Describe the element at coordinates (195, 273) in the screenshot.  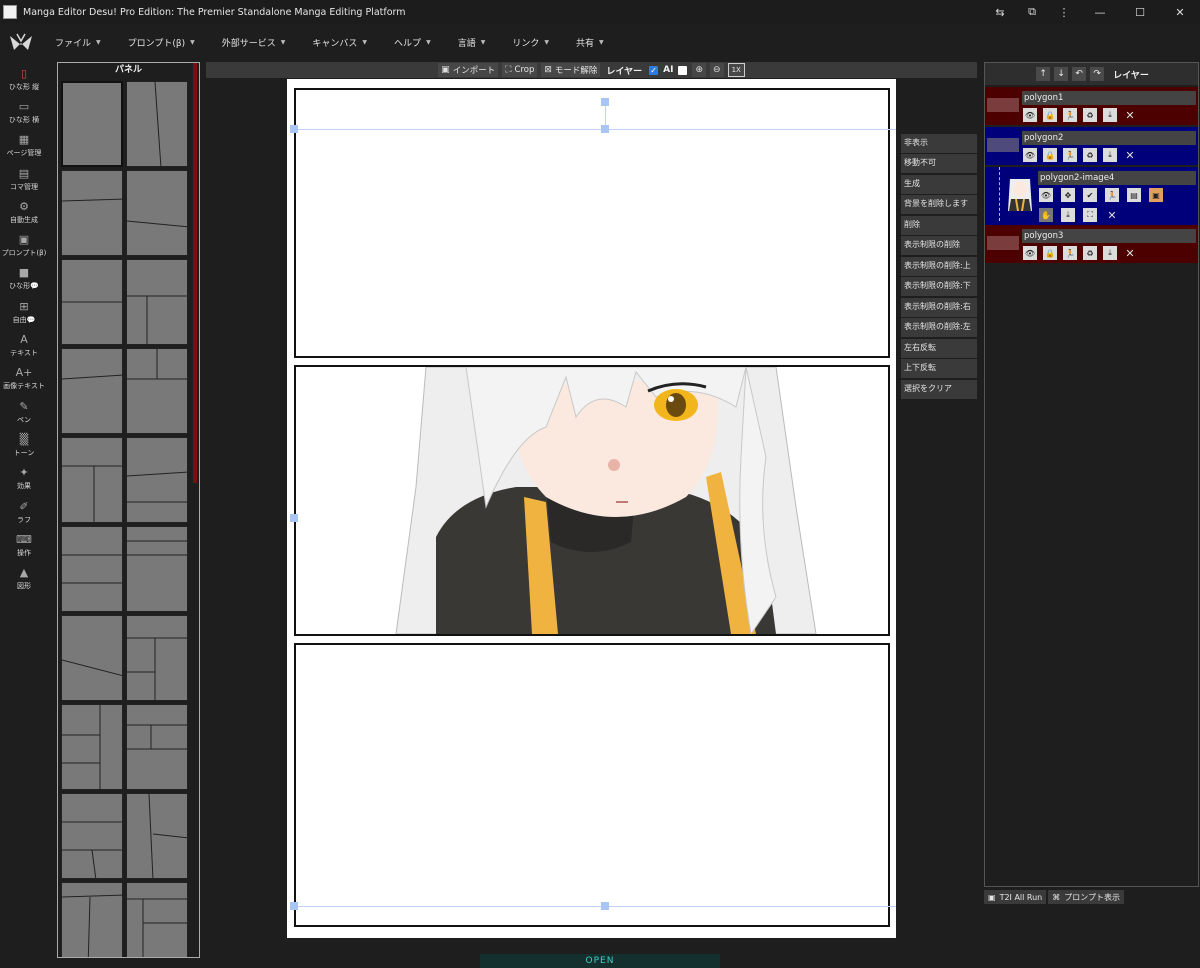
I see `panel-list-scrollbar` at that location.